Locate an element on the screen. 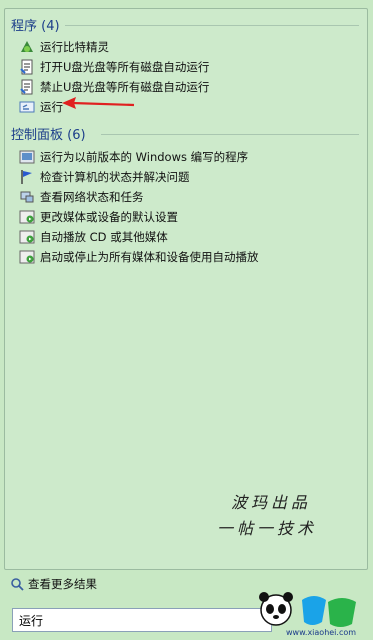 The height and width of the screenshot is (640, 373). program-item-label: 运行比特精灵 is located at coordinates (74, 47).